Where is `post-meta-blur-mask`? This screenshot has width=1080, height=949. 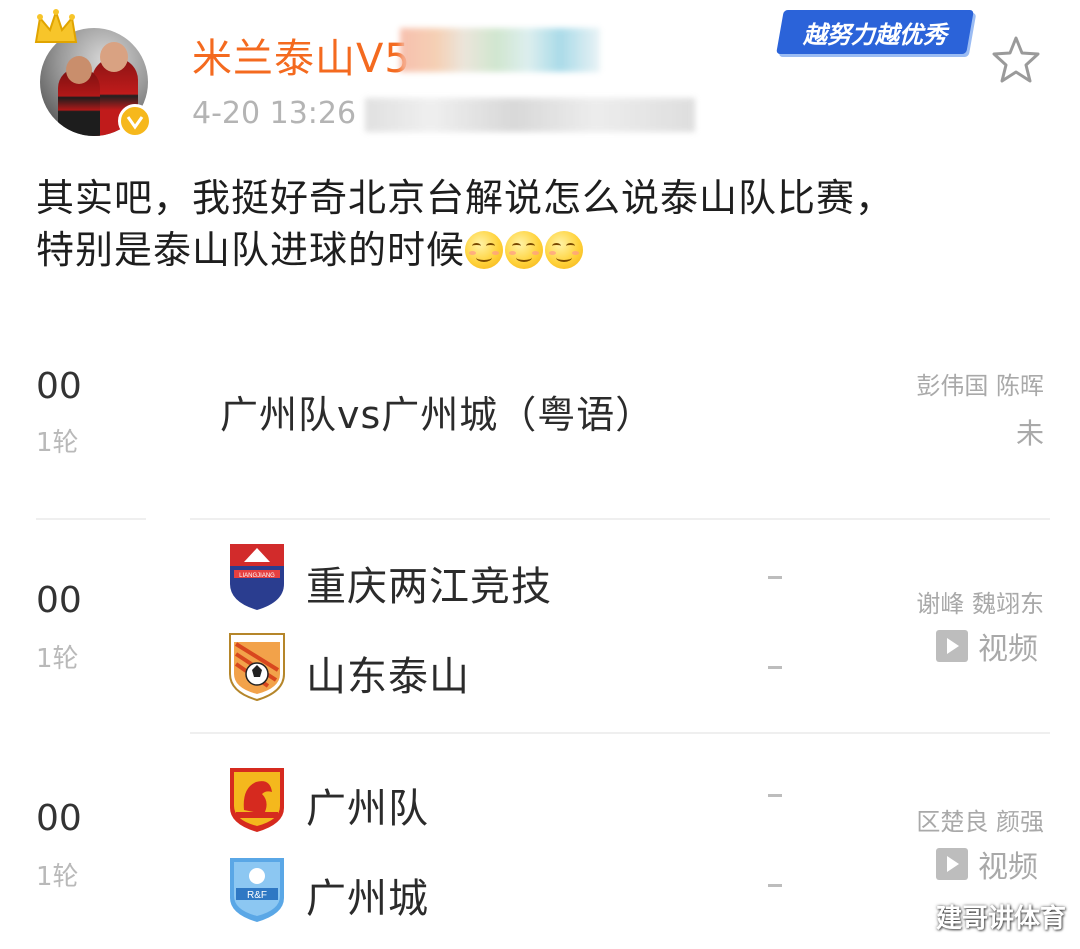
post-meta-blur-mask is located at coordinates (530, 115).